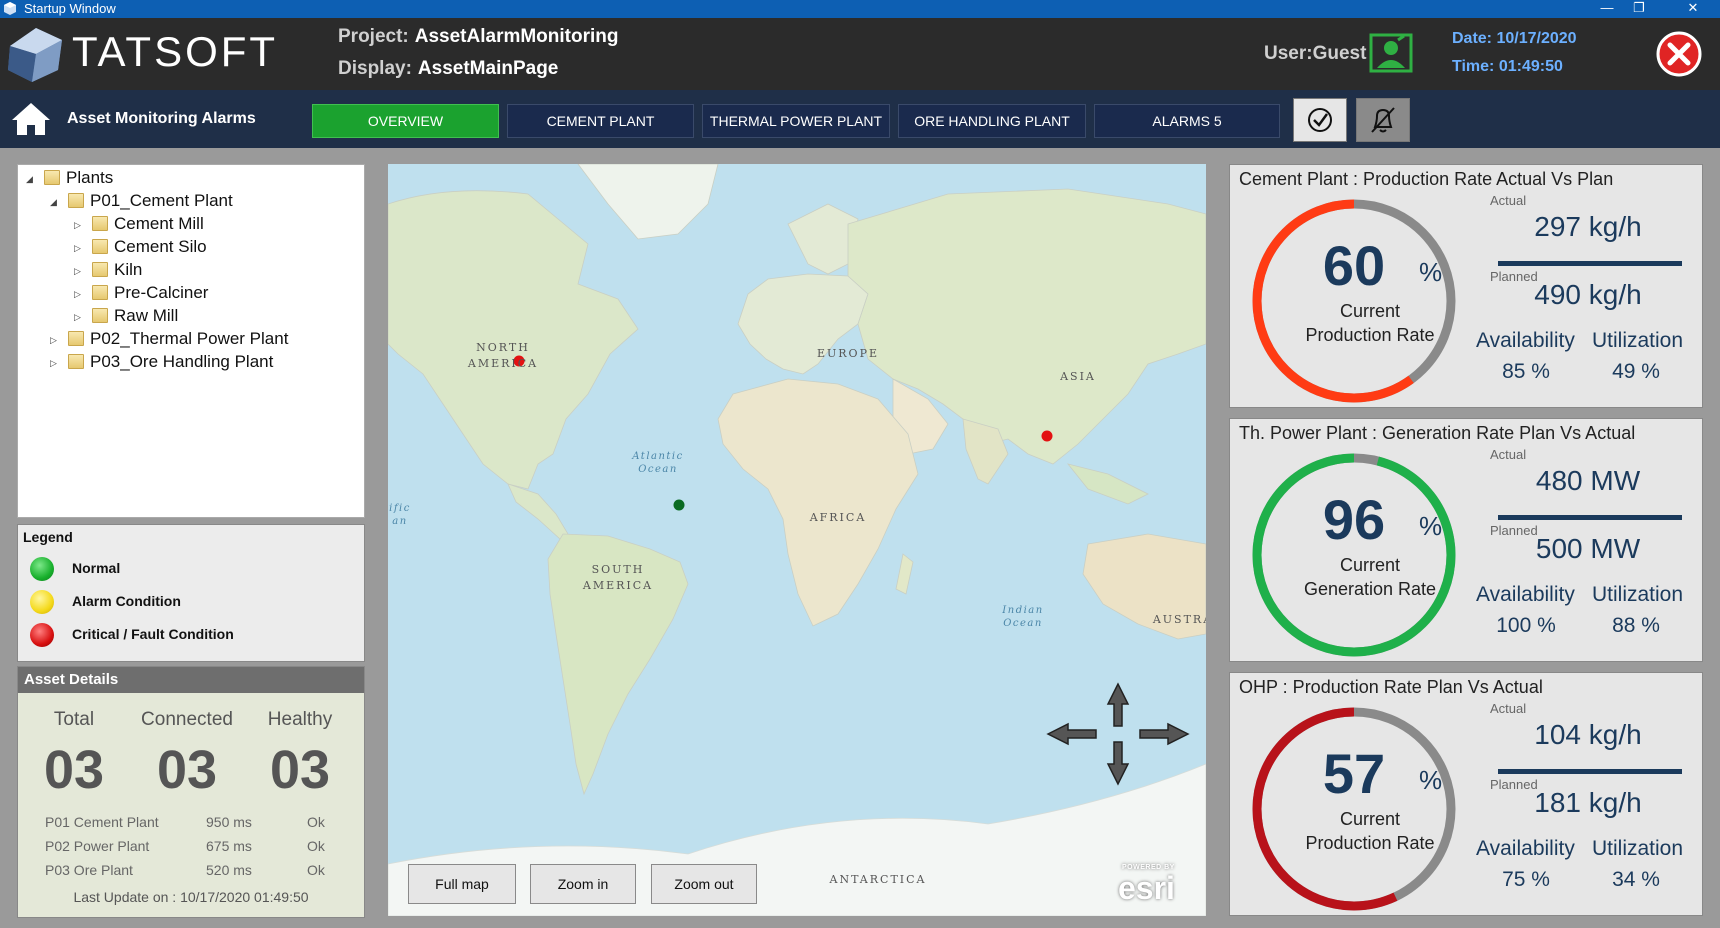  What do you see at coordinates (1526, 625) in the screenshot?
I see `availability-value: 100 %` at bounding box center [1526, 625].